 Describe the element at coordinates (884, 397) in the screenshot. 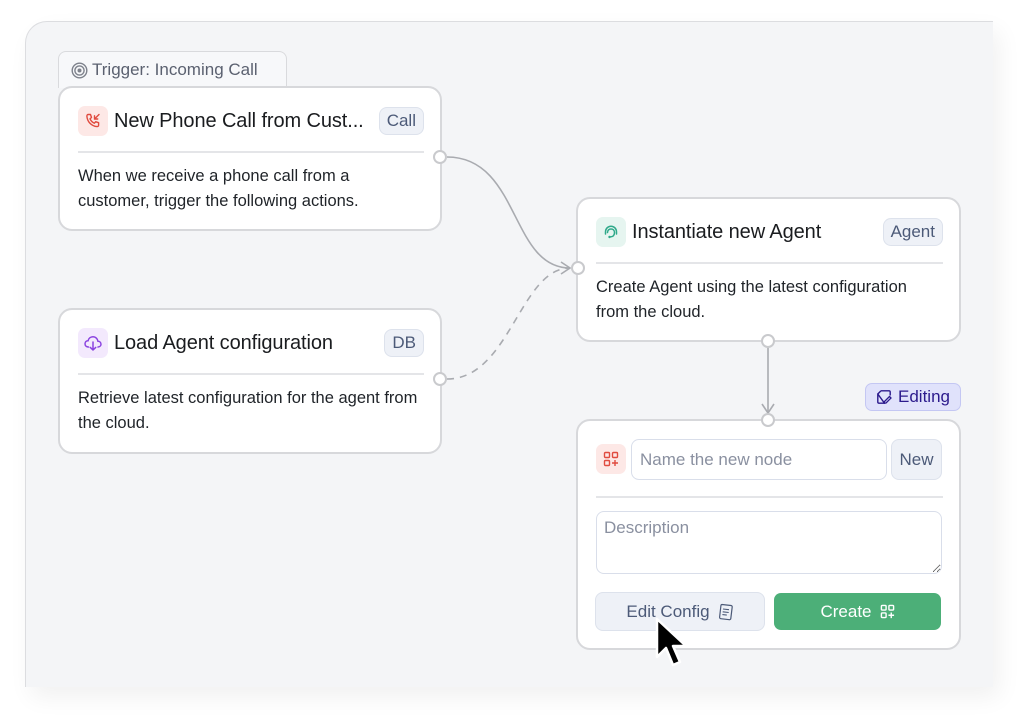

I see `edit-note-icon` at that location.